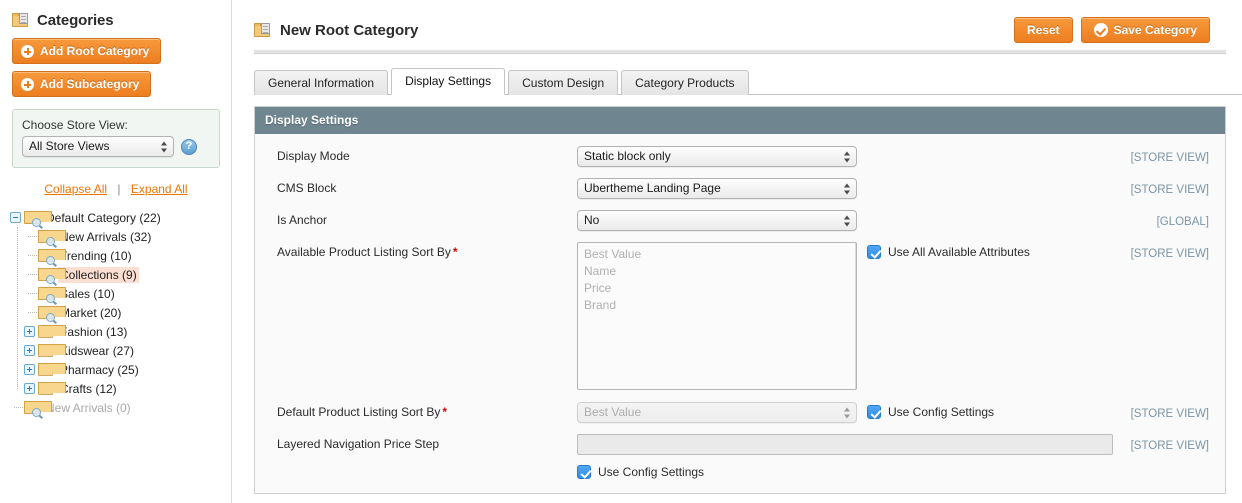 This screenshot has width=1242, height=503. Describe the element at coordinates (15, 217) in the screenshot. I see `collapse-node-icon` at that location.